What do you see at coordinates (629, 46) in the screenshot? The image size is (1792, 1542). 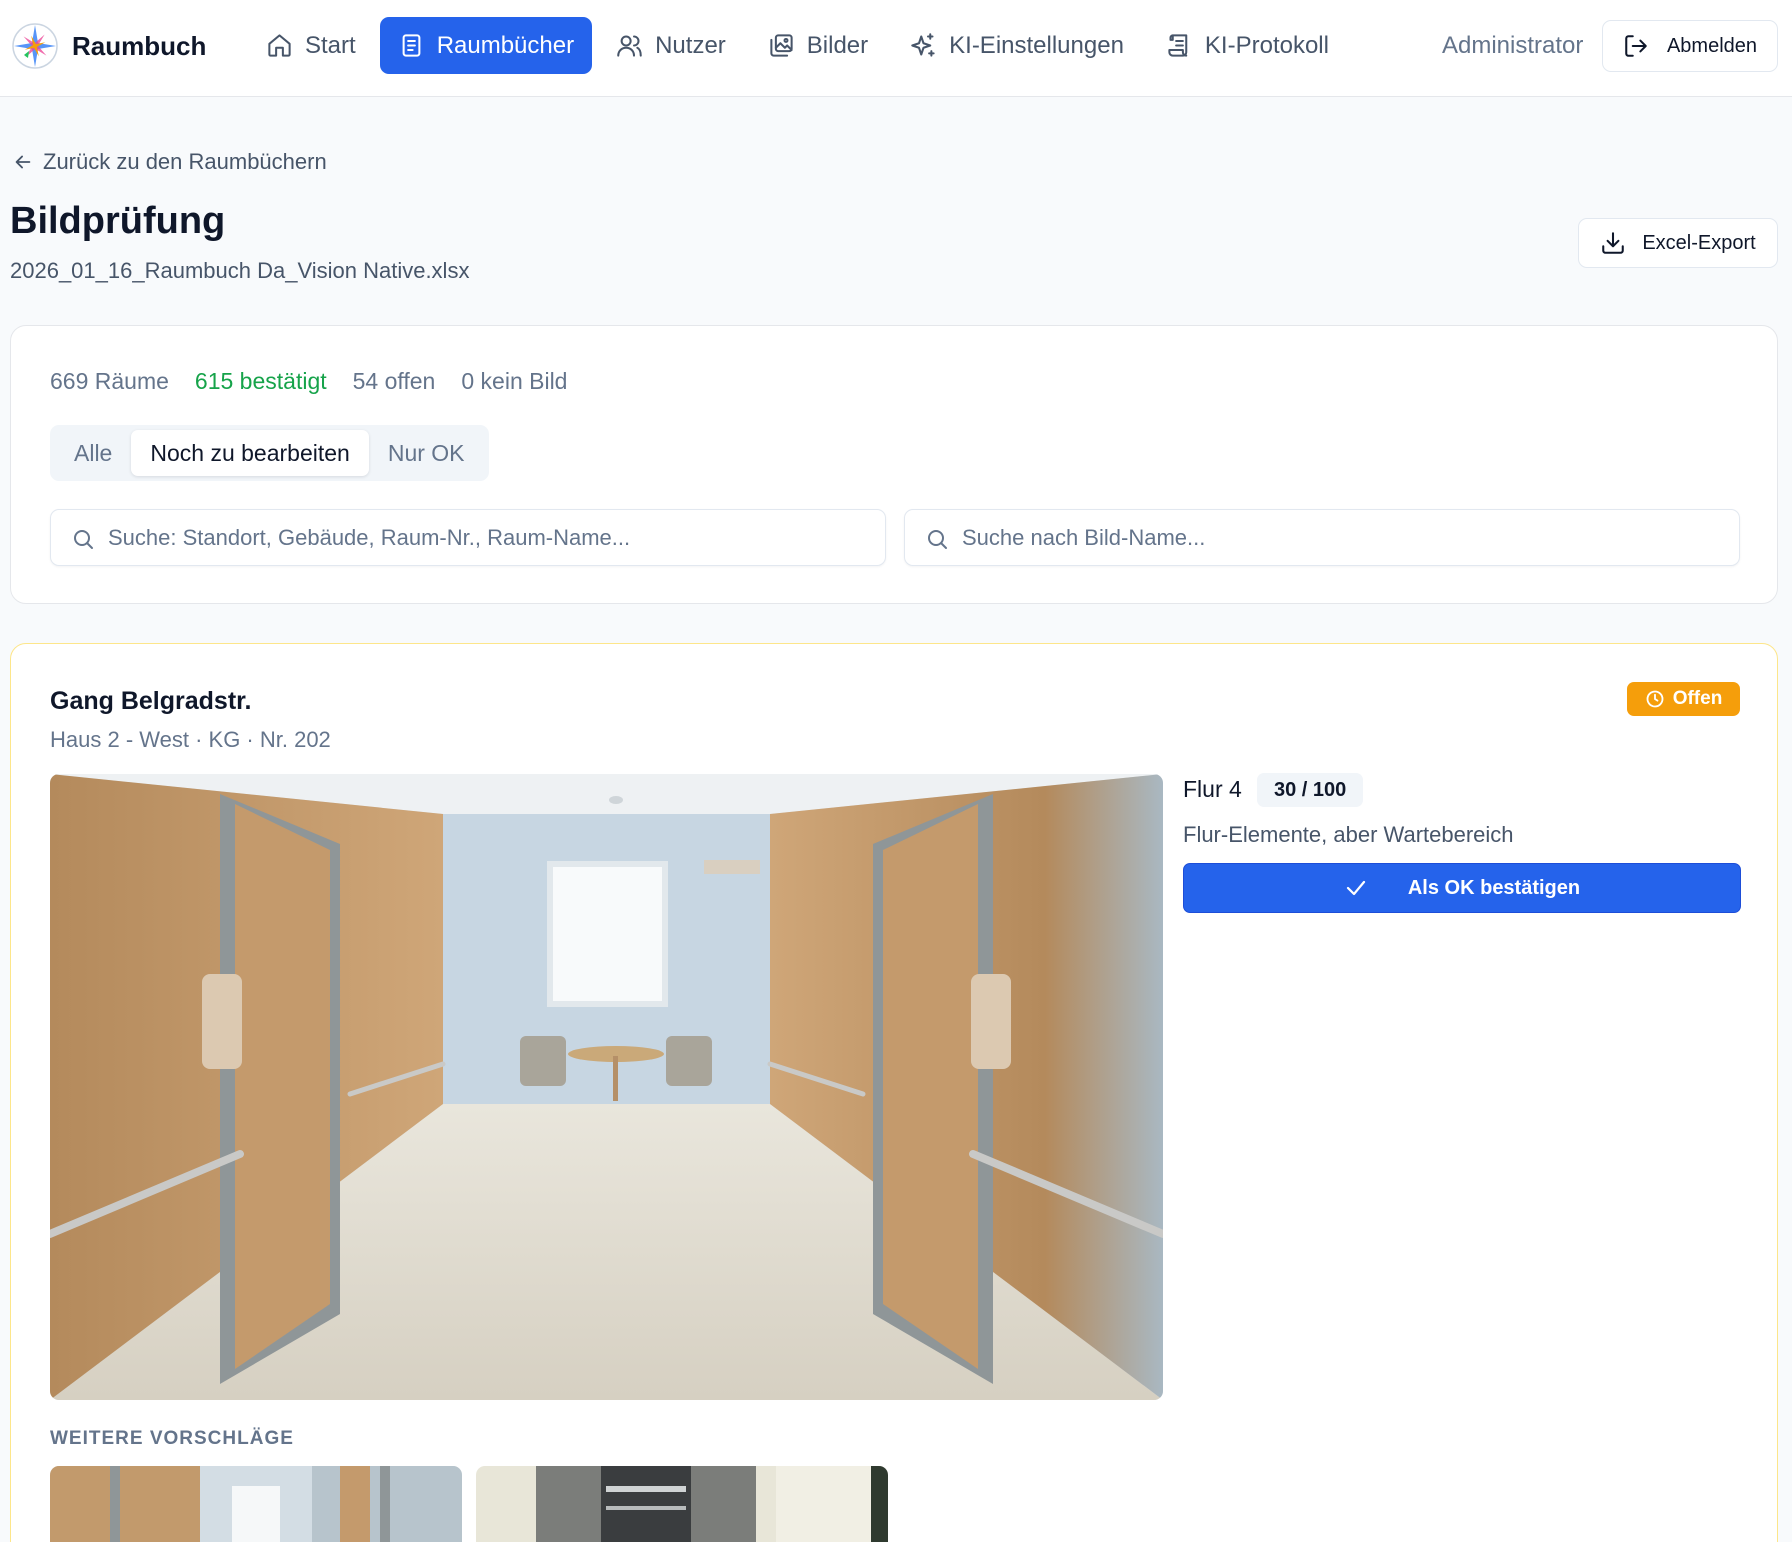 I see `users-icon` at bounding box center [629, 46].